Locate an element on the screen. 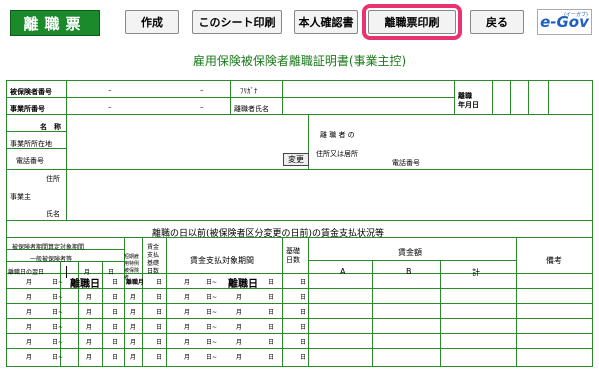  change-button: 変更 is located at coordinates (296, 159).